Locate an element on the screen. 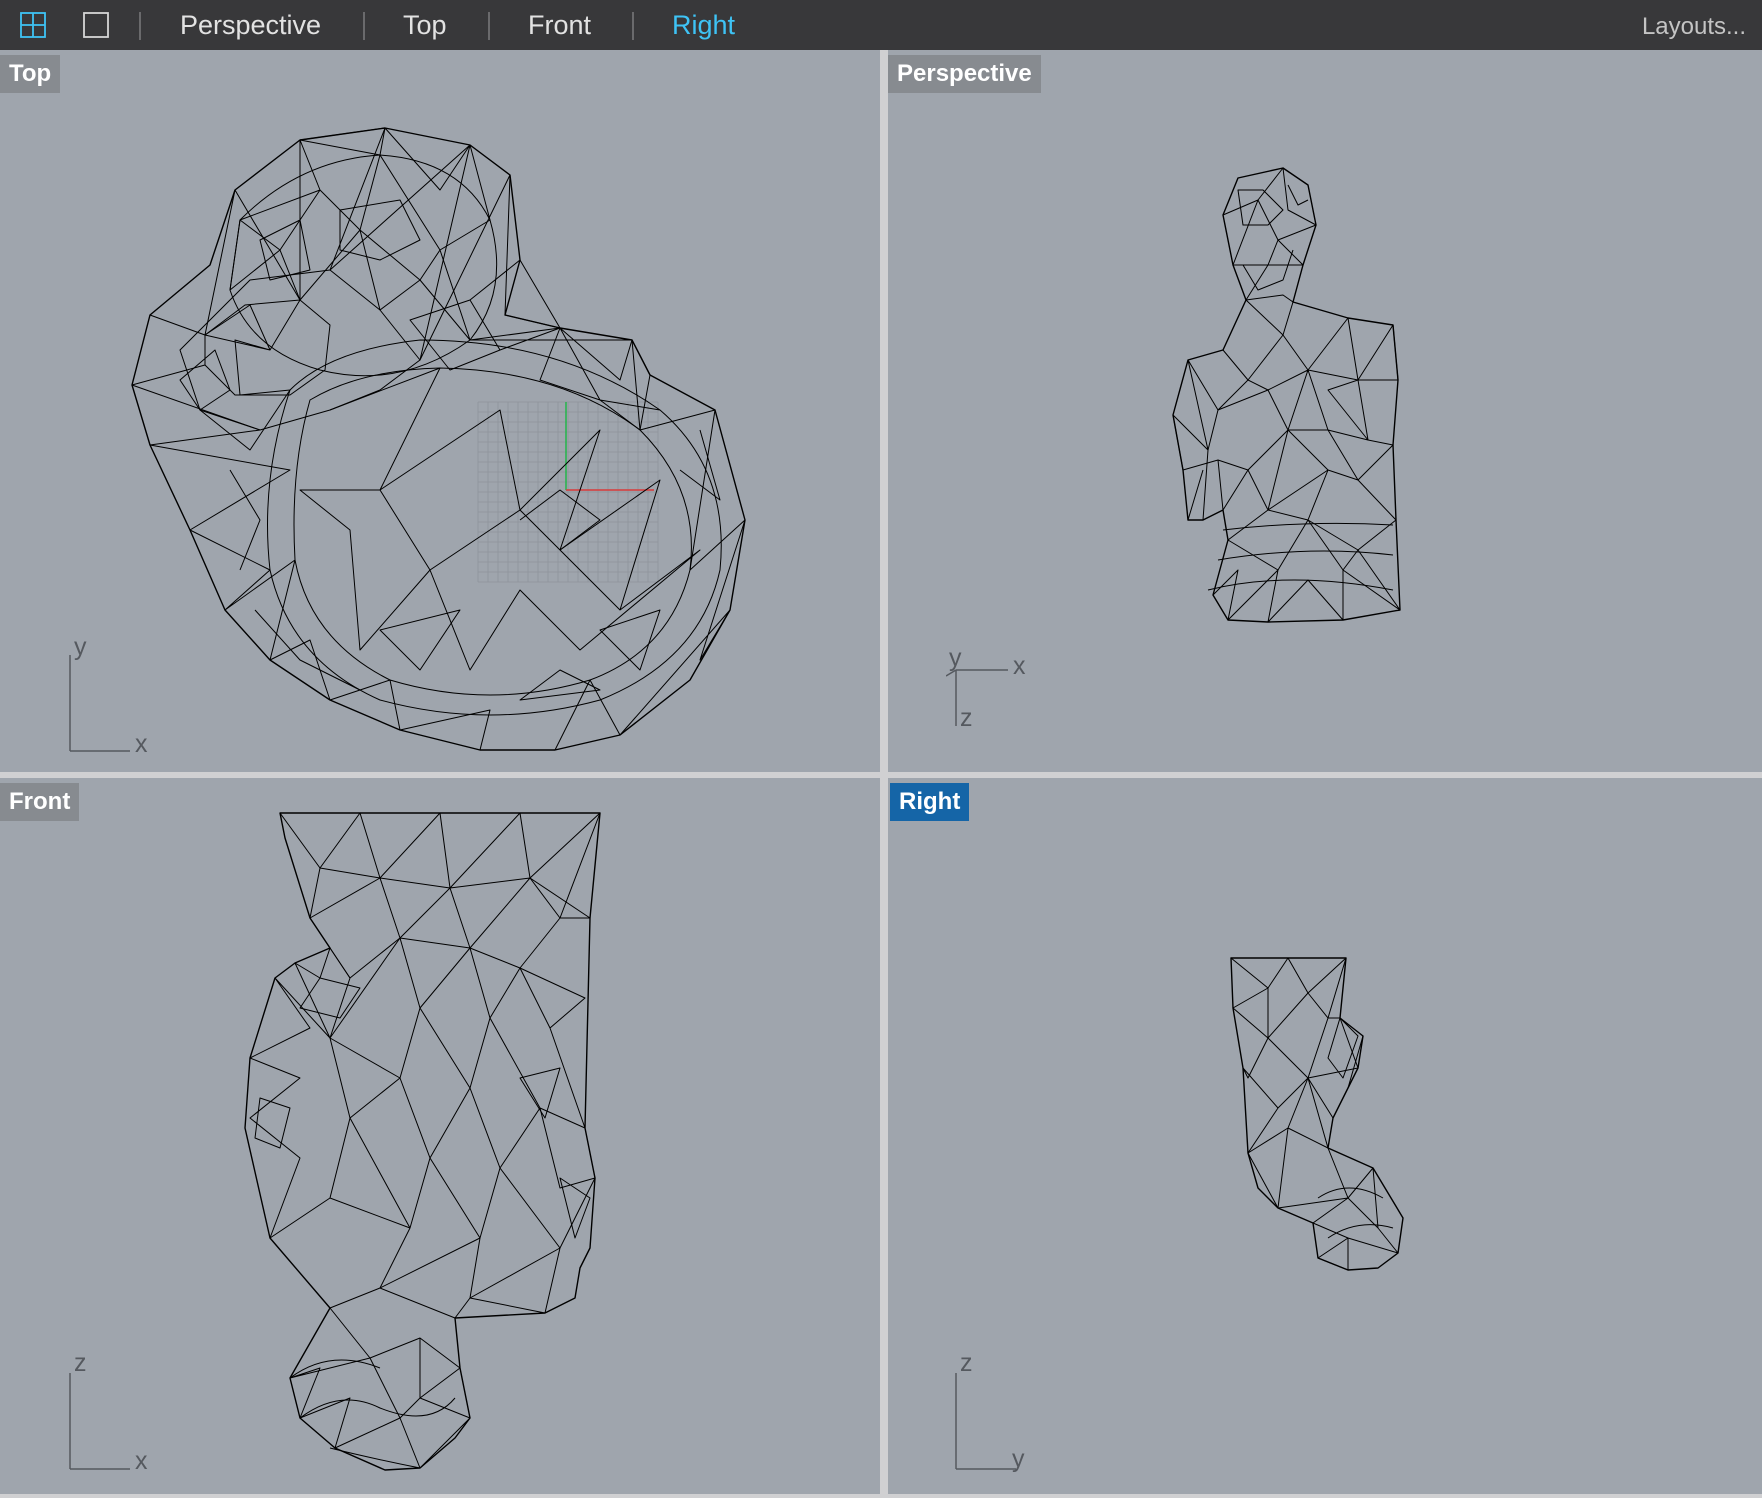  construction-grid is located at coordinates (568, 492).